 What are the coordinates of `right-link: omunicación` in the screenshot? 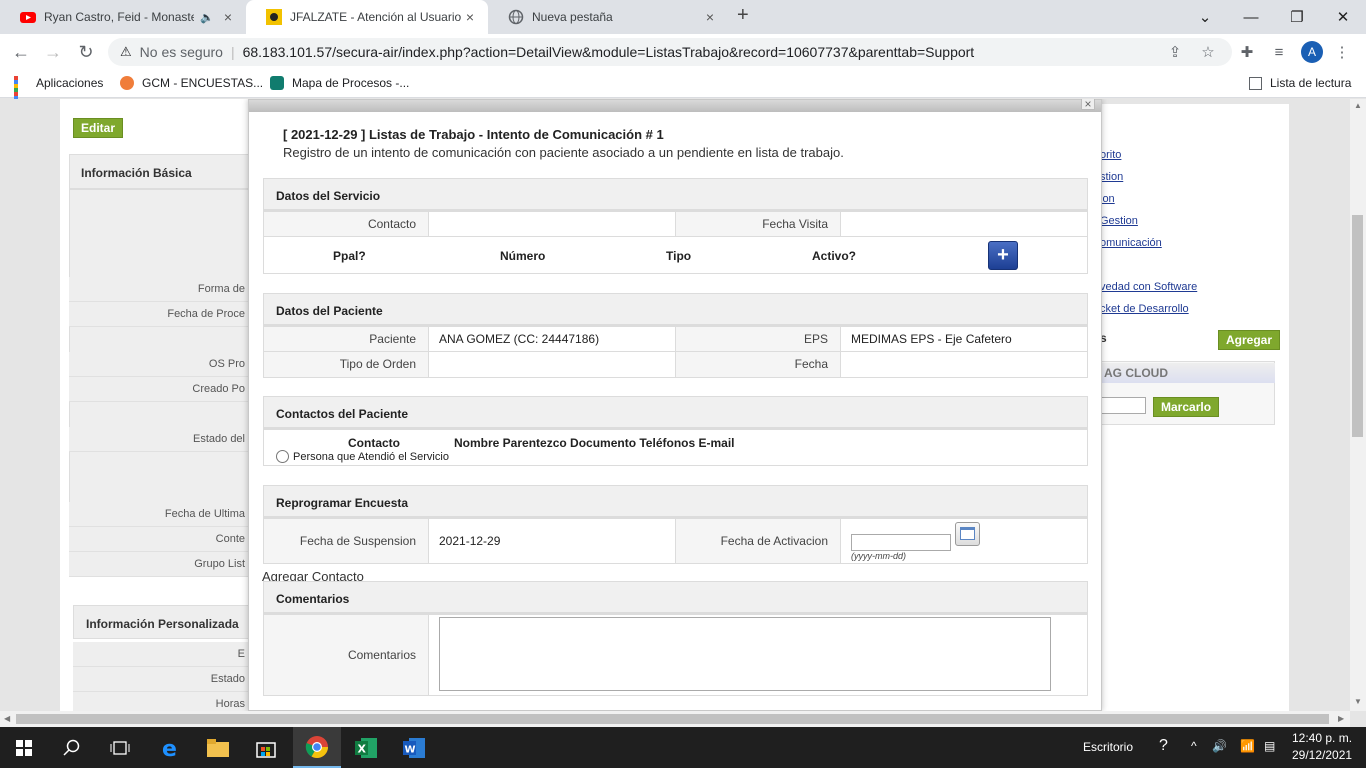 It's located at (1131, 243).